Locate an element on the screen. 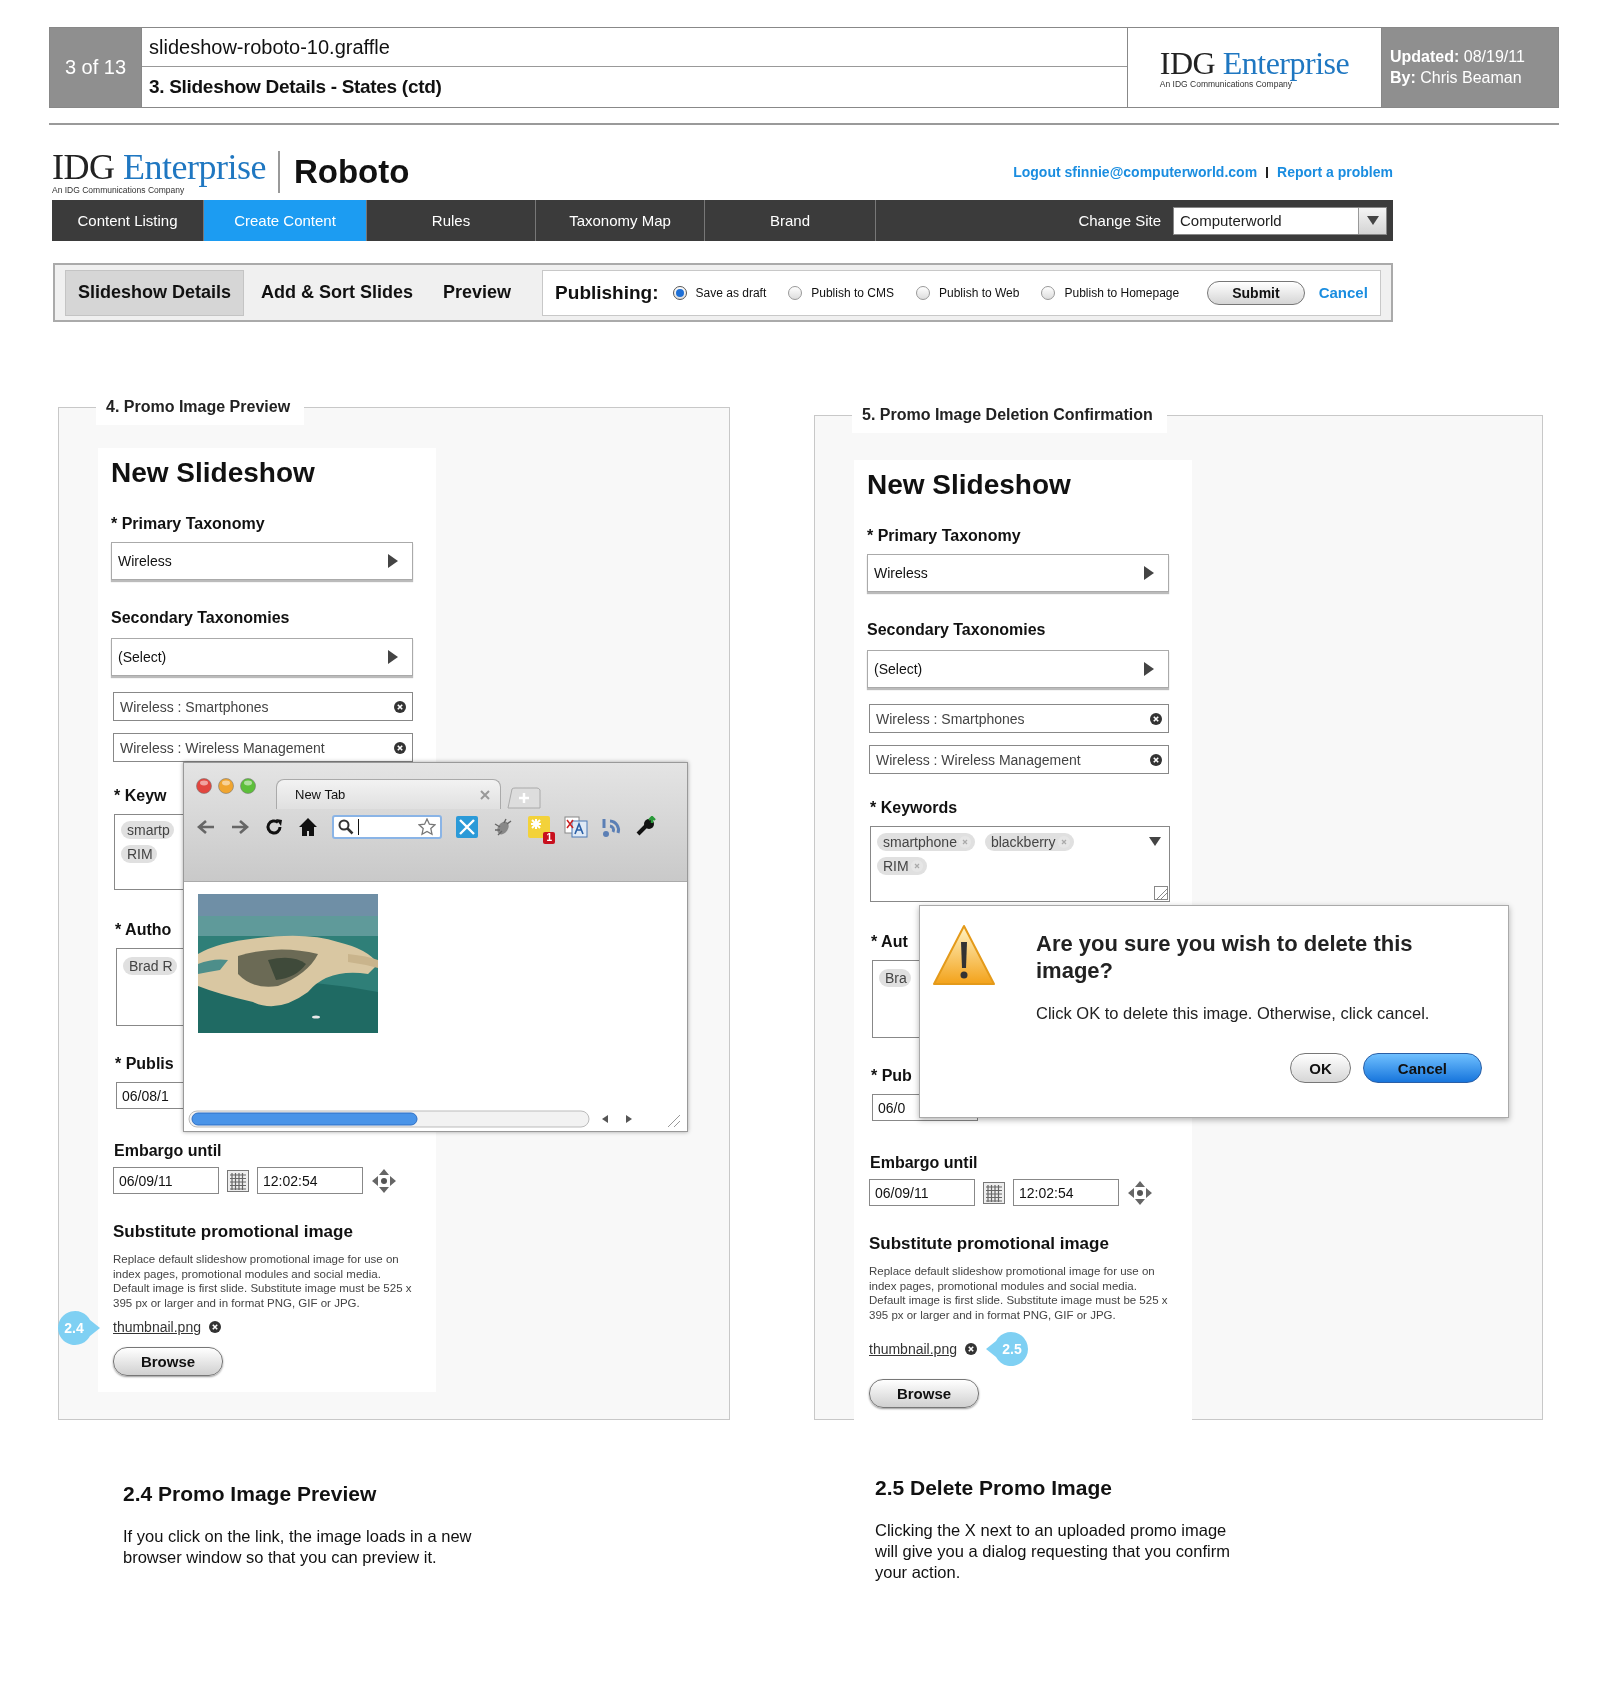 This screenshot has height=1681, width=1600. app-name: Roboto is located at coordinates (351, 172).